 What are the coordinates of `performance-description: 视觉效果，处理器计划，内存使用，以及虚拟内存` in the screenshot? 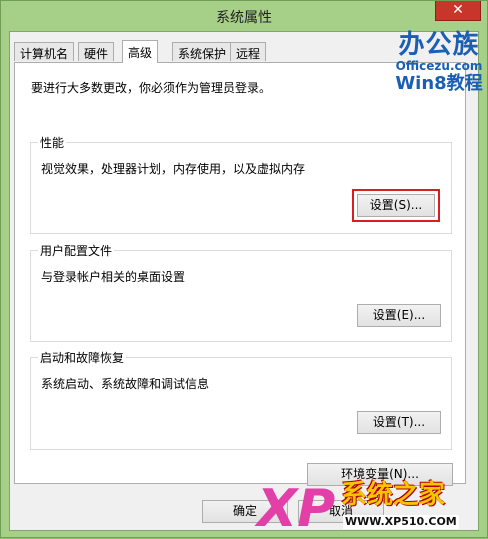 It's located at (173, 169).